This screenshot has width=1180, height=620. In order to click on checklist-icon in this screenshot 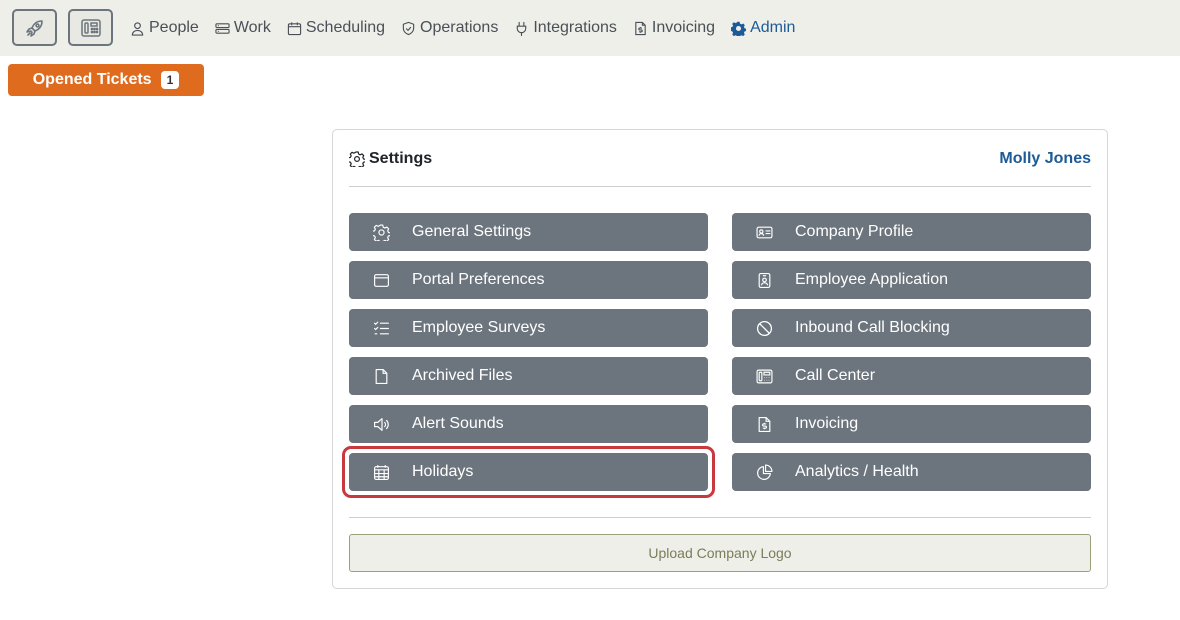, I will do `click(381, 327)`.